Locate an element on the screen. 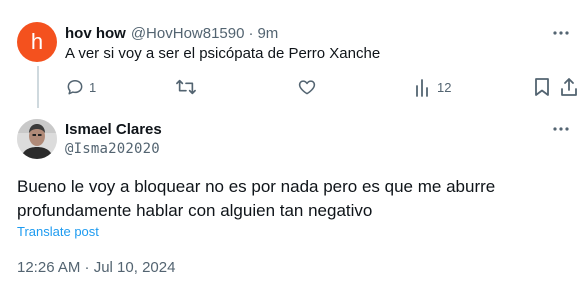  avatar is located at coordinates (37, 139).